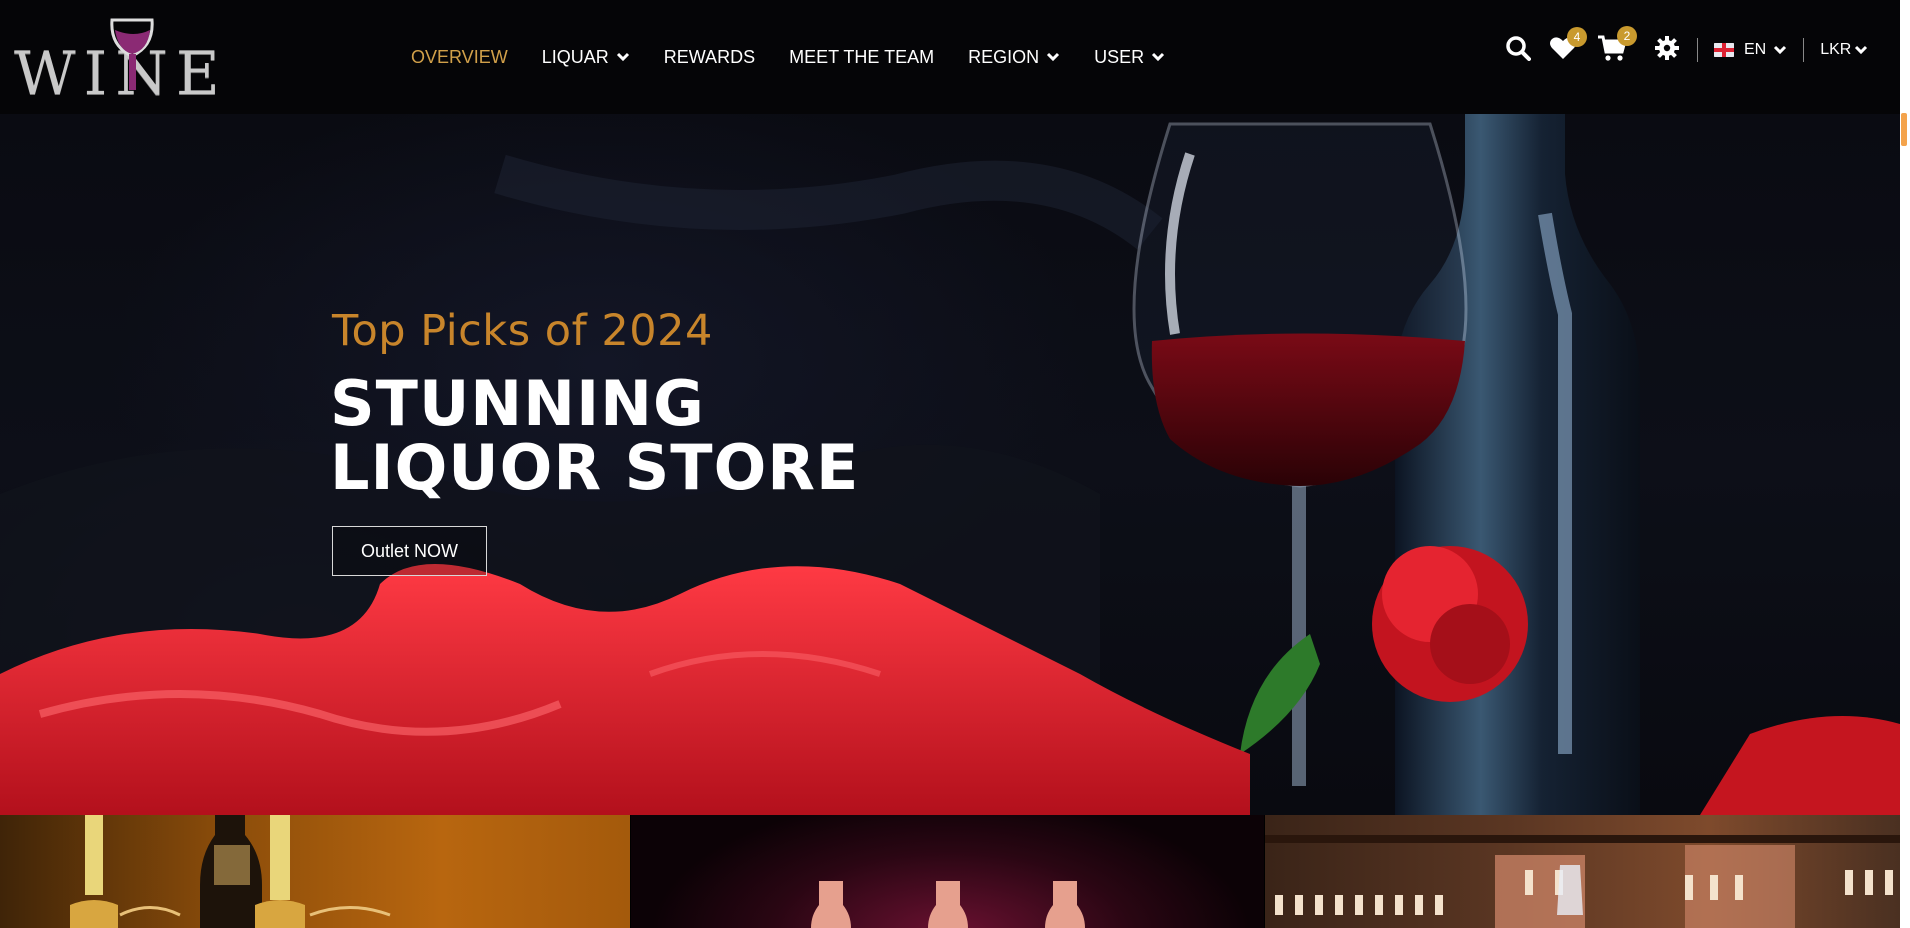 This screenshot has height=928, width=1910. Describe the element at coordinates (1627, 35) in the screenshot. I see `cart-count-badge: 2` at that location.